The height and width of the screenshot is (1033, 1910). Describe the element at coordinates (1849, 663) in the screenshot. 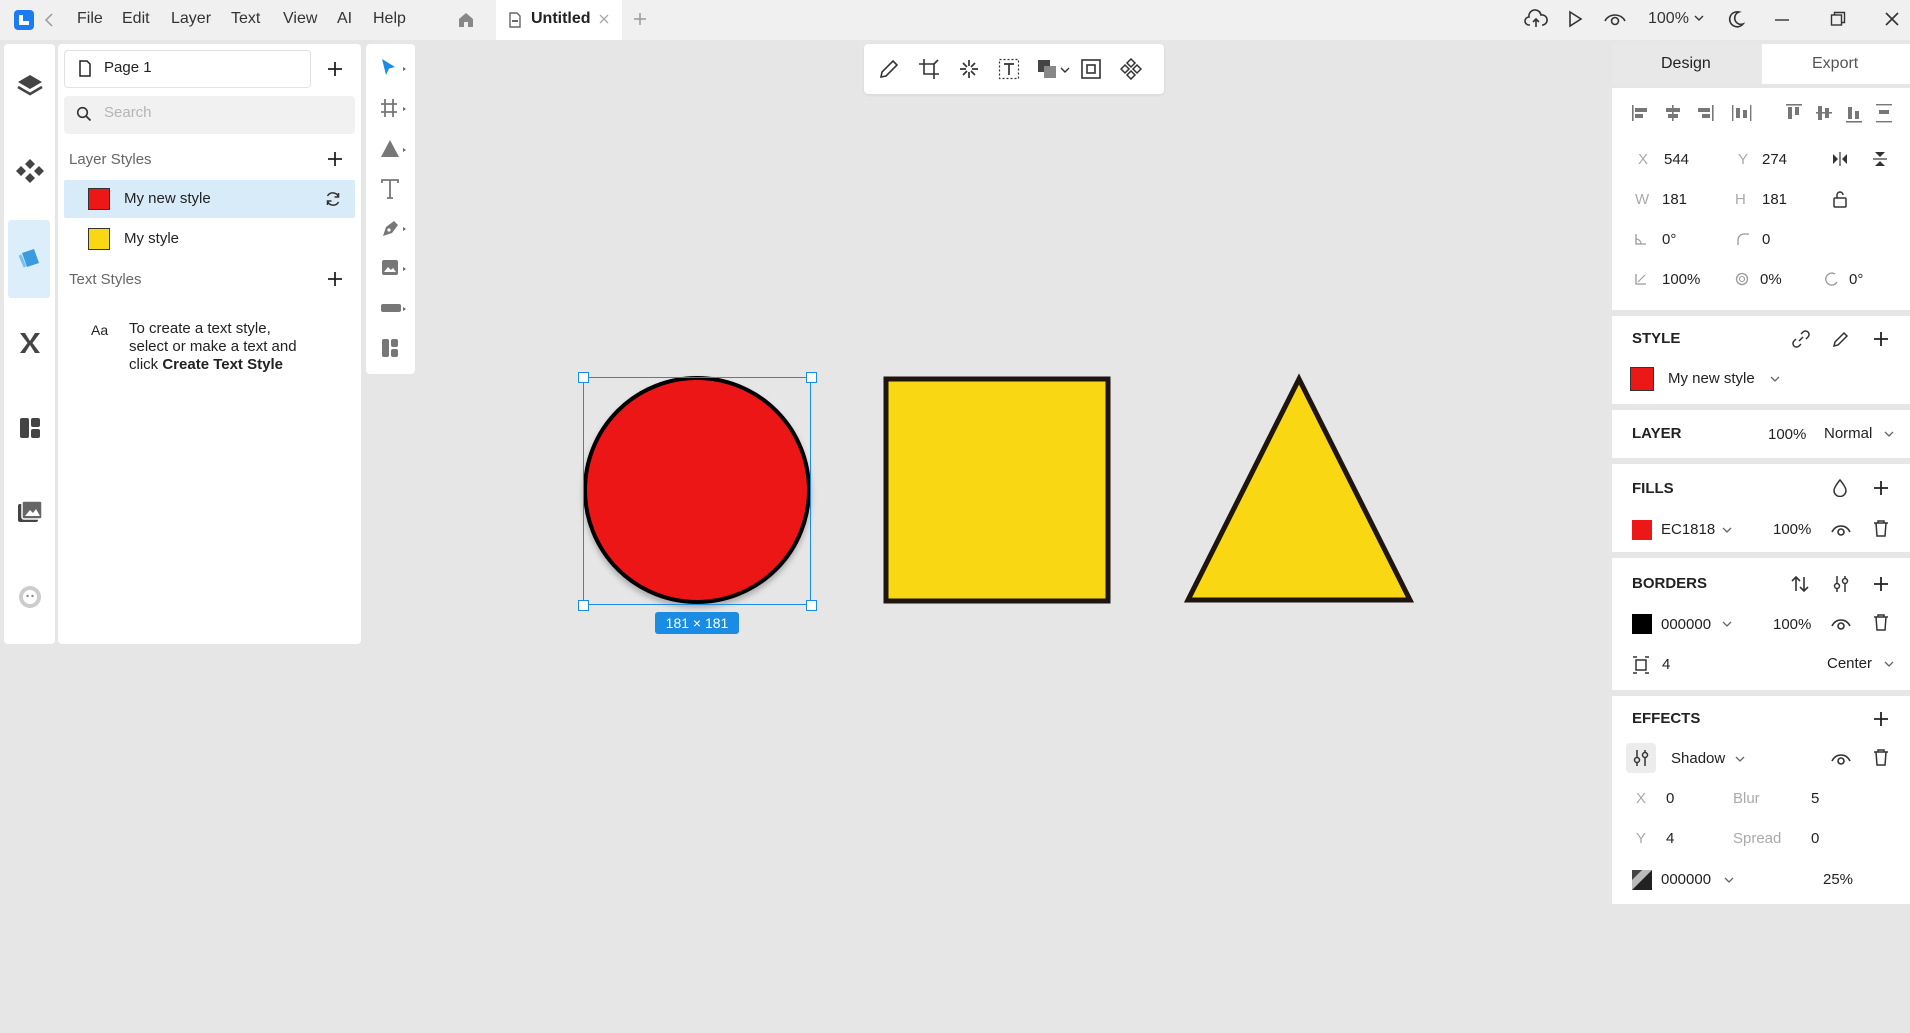

I see `border-position-selector: Center` at that location.